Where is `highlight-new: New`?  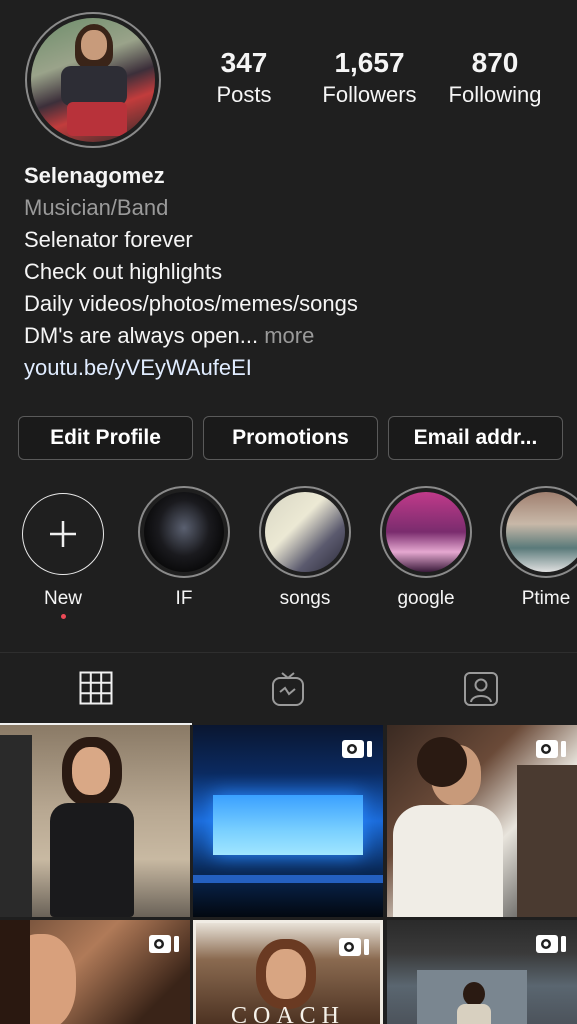
highlight-new: New is located at coordinates (63, 552).